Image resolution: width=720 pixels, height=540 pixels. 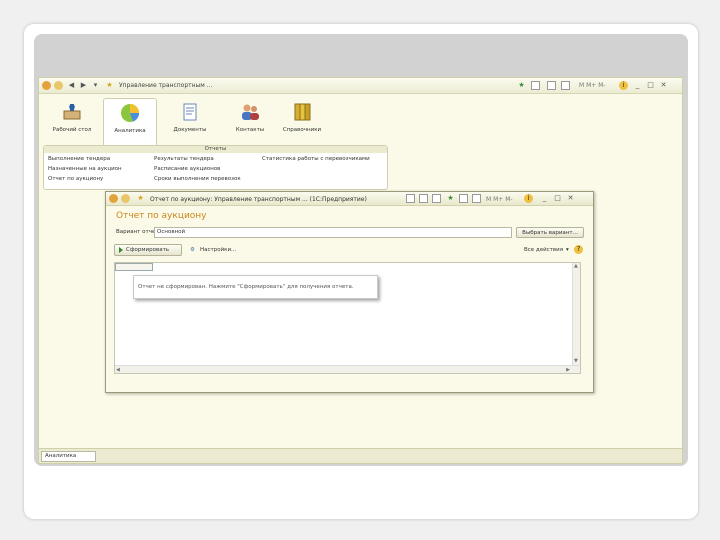 What do you see at coordinates (637, 85) in the screenshot?
I see `minimize-icon: _` at bounding box center [637, 85].